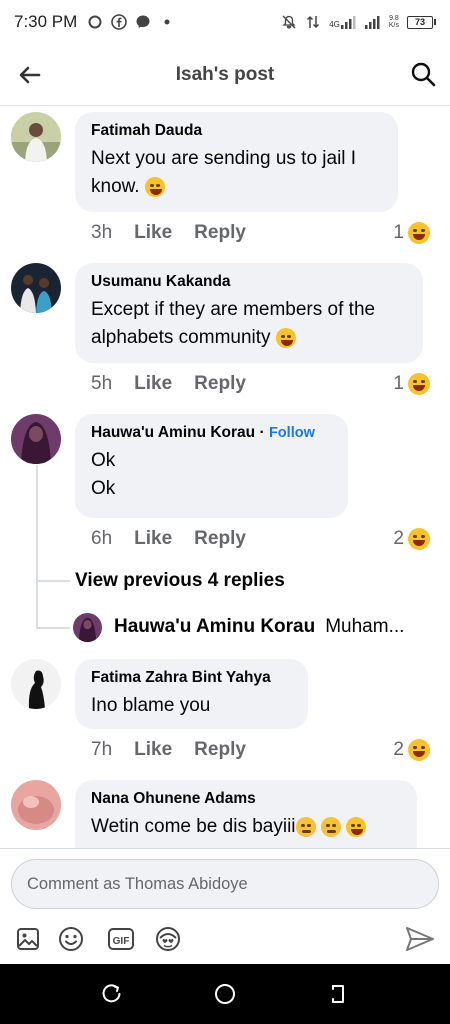 The width and height of the screenshot is (450, 1024). Describe the element at coordinates (338, 994) in the screenshot. I see `back-icon` at that location.